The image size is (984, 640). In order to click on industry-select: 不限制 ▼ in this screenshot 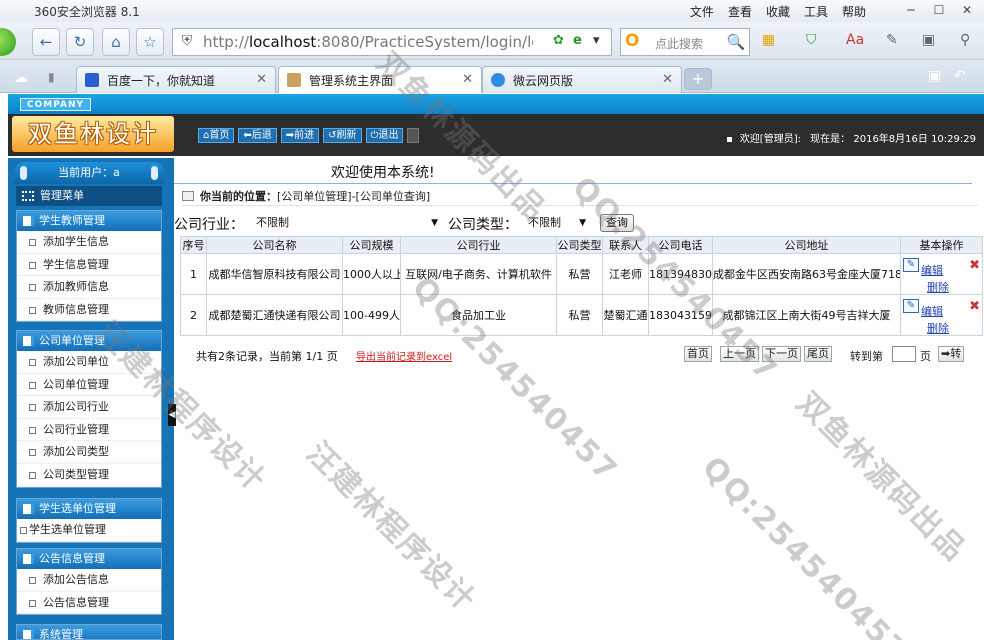, I will do `click(346, 223)`.